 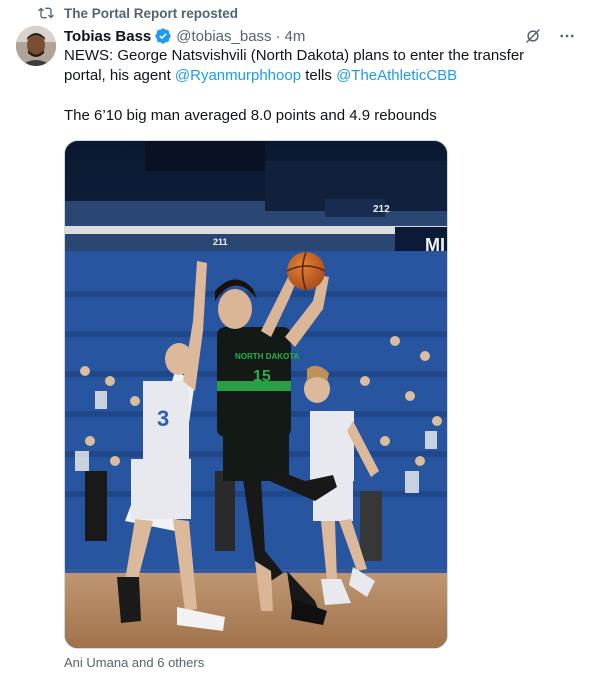 What do you see at coordinates (396, 75) in the screenshot?
I see `mention-link: @TheAthleticCBB` at bounding box center [396, 75].